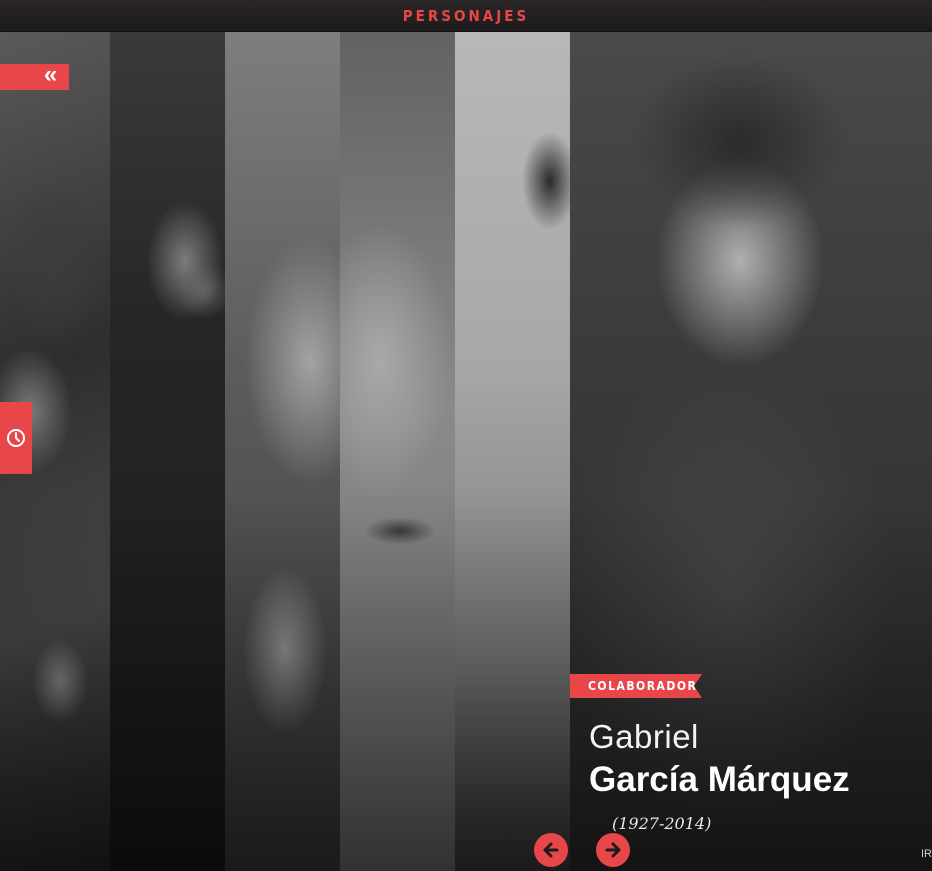 The image size is (932, 871). I want to click on arrow-right-icon, so click(613, 850).